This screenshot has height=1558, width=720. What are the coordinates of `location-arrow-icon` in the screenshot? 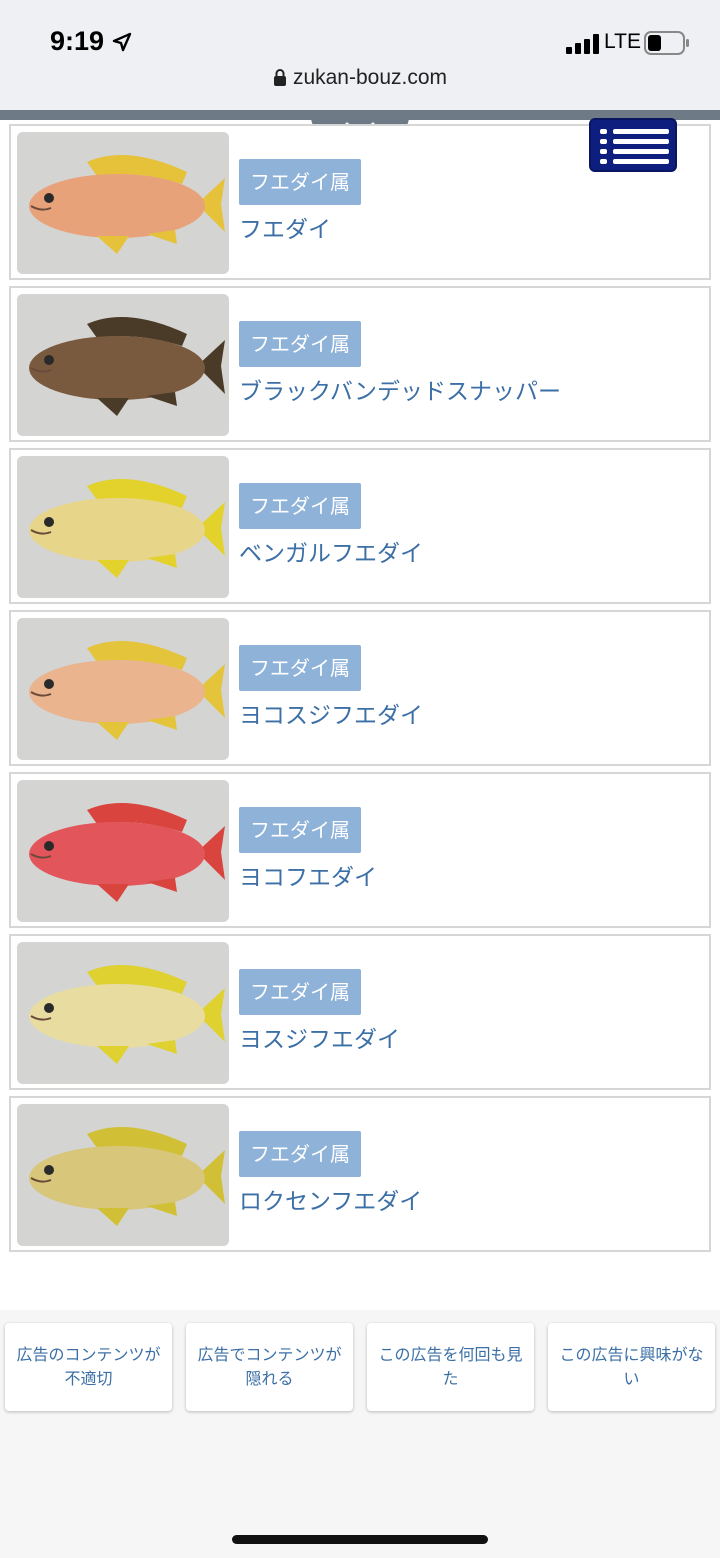 It's located at (122, 42).